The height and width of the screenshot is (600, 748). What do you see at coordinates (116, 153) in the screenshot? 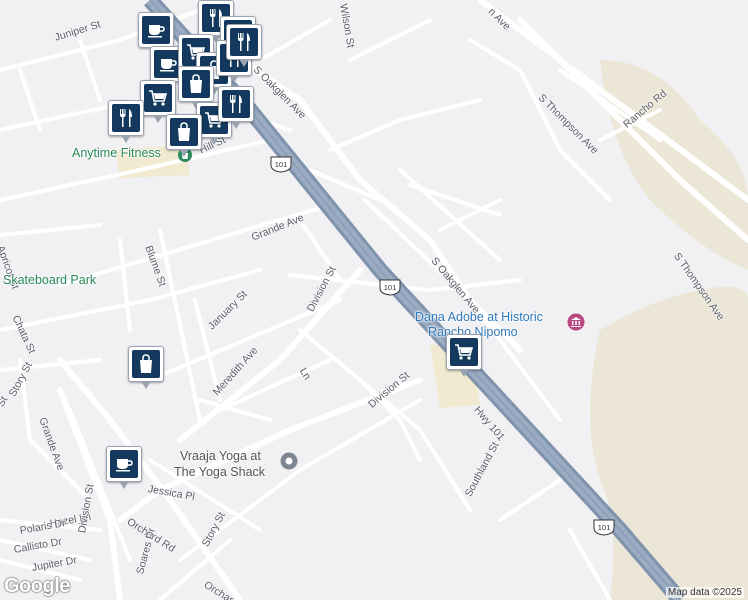
I see `poi-label-anytime-fitness: Anytime Fitness` at bounding box center [116, 153].